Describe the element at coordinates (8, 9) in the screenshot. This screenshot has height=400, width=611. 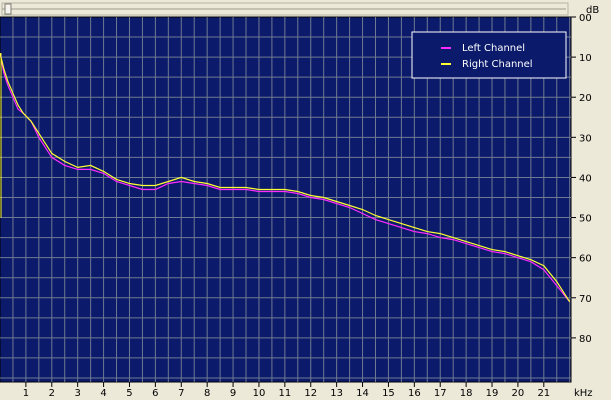
I see `scroll-thumb` at that location.